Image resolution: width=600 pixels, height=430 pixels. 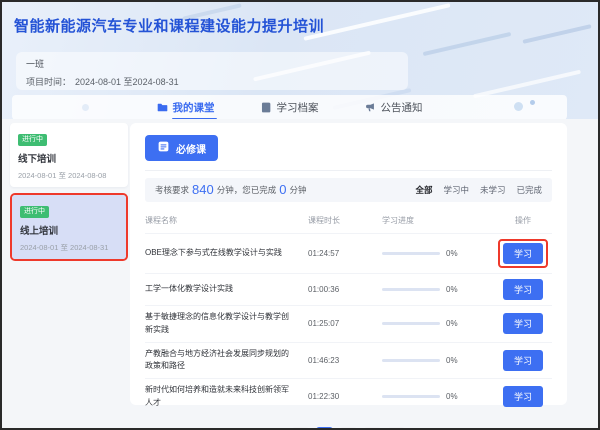 What do you see at coordinates (529, 190) in the screenshot?
I see `filter-completed: 已完成` at bounding box center [529, 190].